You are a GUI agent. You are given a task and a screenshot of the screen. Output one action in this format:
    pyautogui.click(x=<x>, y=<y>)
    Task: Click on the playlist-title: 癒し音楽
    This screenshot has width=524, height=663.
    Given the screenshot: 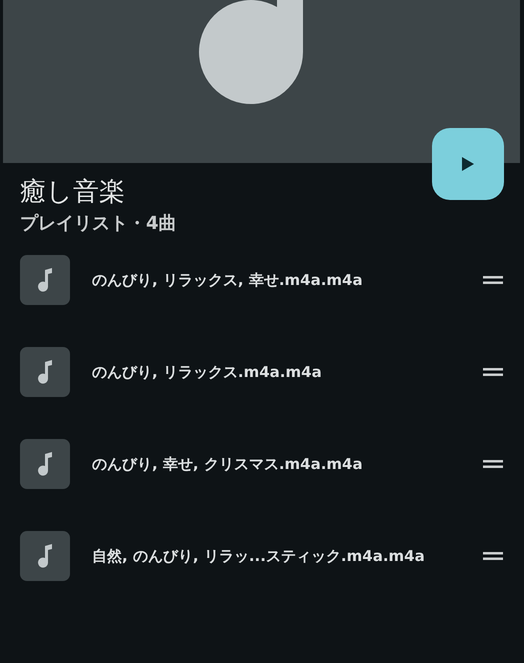 What is the action you would take?
    pyautogui.click(x=73, y=192)
    